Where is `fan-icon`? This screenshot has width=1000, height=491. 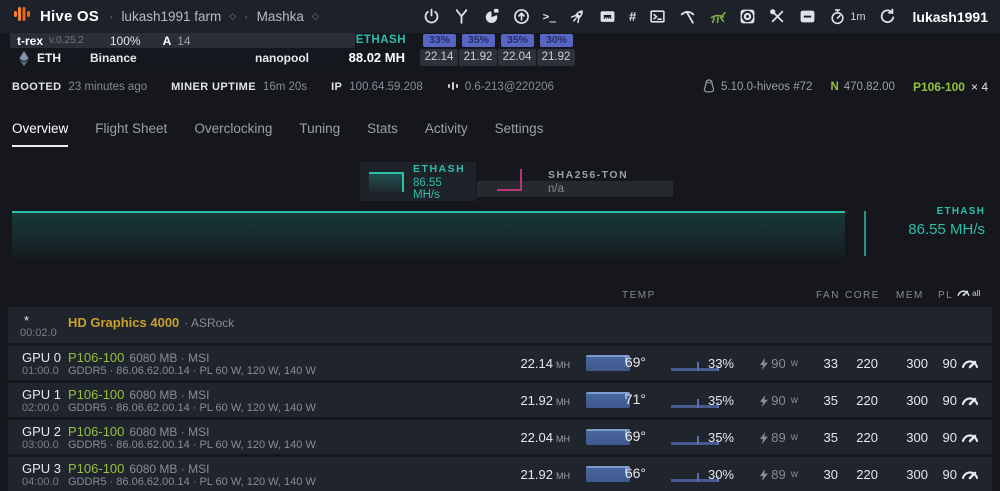
fan-icon is located at coordinates (747, 16).